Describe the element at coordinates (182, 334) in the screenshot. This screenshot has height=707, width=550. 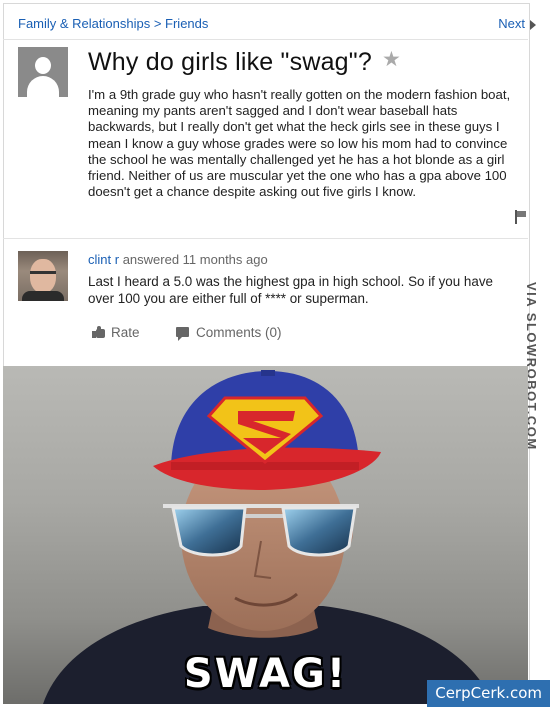
I see `comment-bubble-icon` at that location.